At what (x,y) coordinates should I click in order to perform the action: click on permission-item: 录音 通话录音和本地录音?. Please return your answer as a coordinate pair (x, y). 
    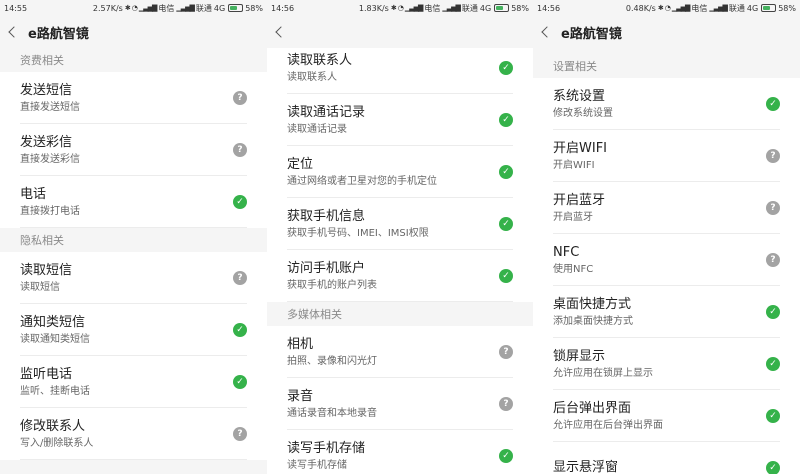
    Looking at the image, I should click on (400, 404).